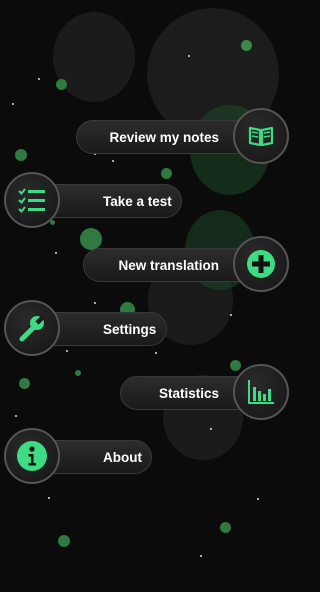 This screenshot has height=592, width=320. I want to click on review-notes-icon-button, so click(261, 136).